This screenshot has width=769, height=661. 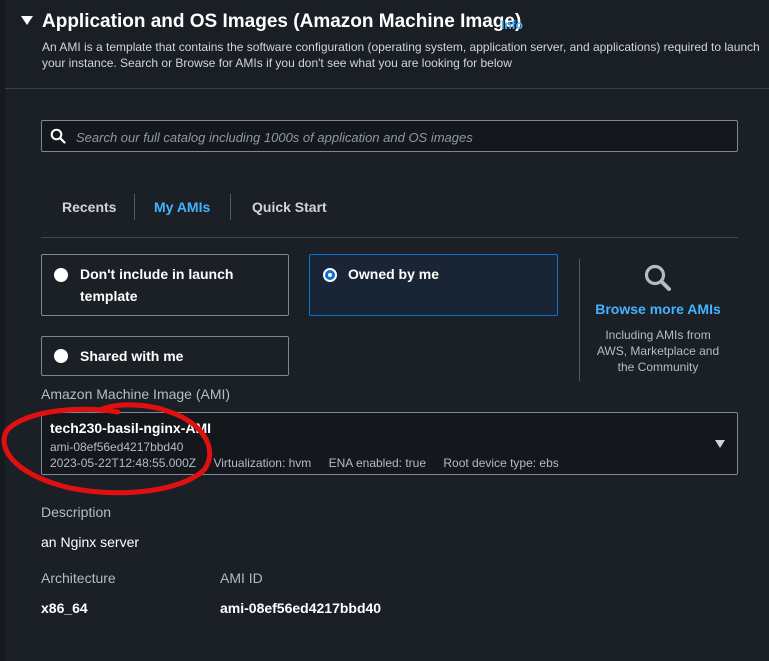 I want to click on tab-my-amis: My AMIs, so click(x=182, y=207).